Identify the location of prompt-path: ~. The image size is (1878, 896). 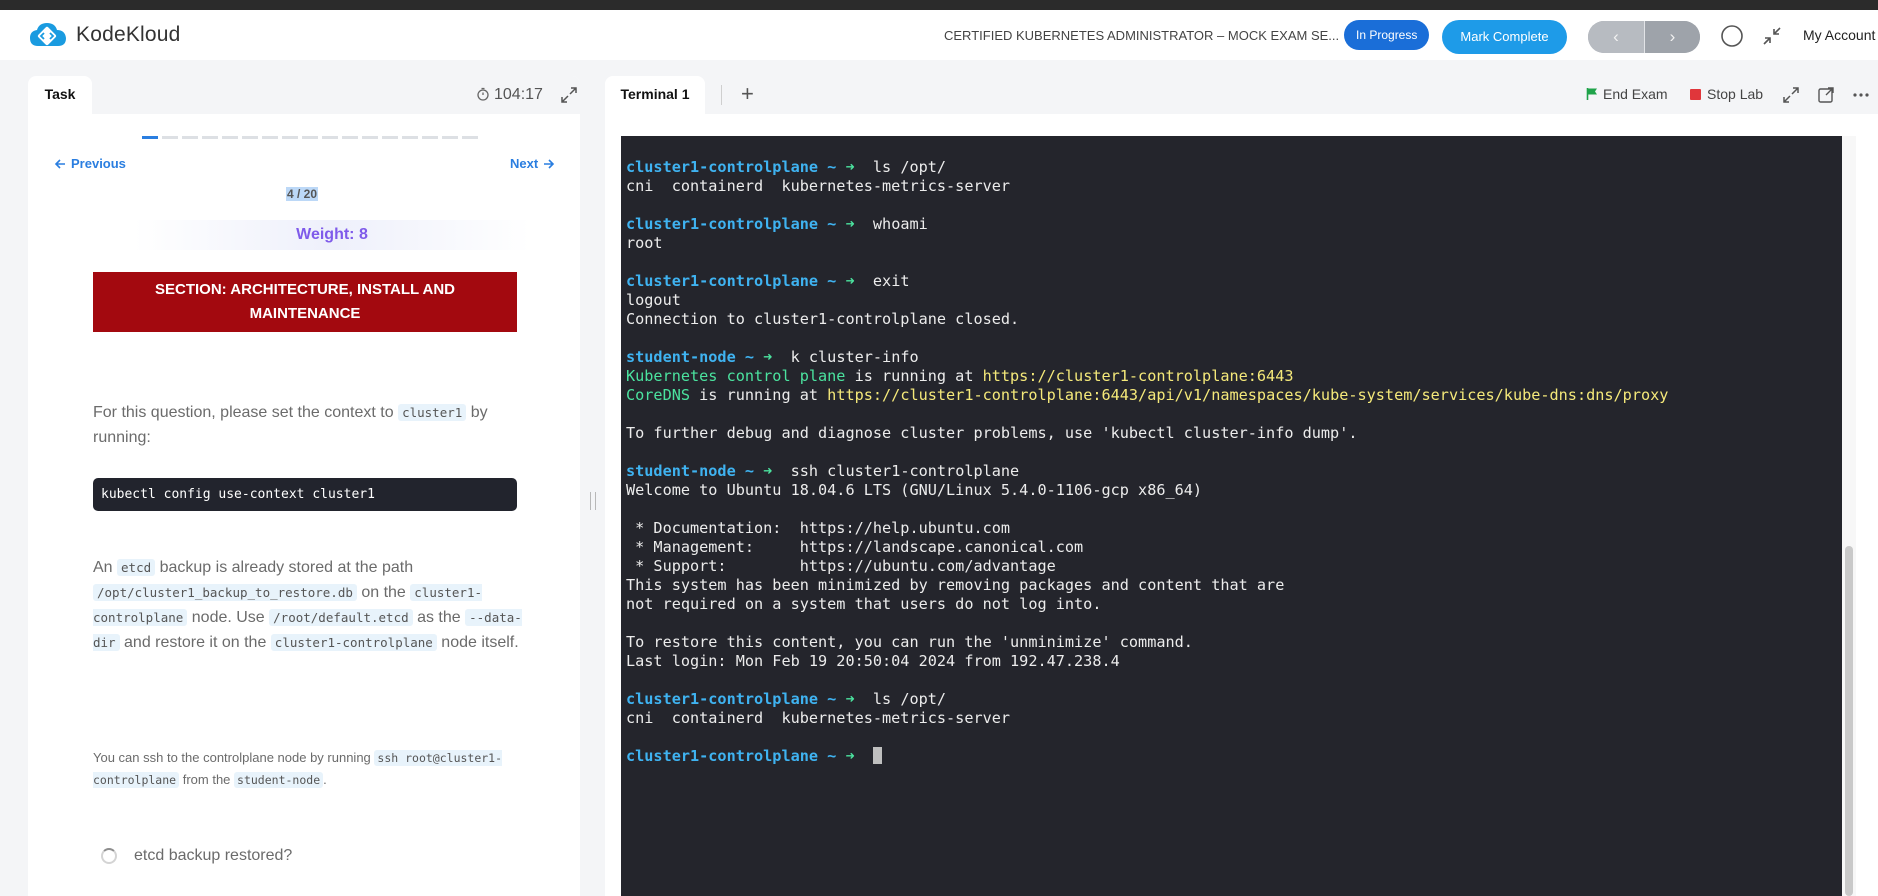
(749, 357).